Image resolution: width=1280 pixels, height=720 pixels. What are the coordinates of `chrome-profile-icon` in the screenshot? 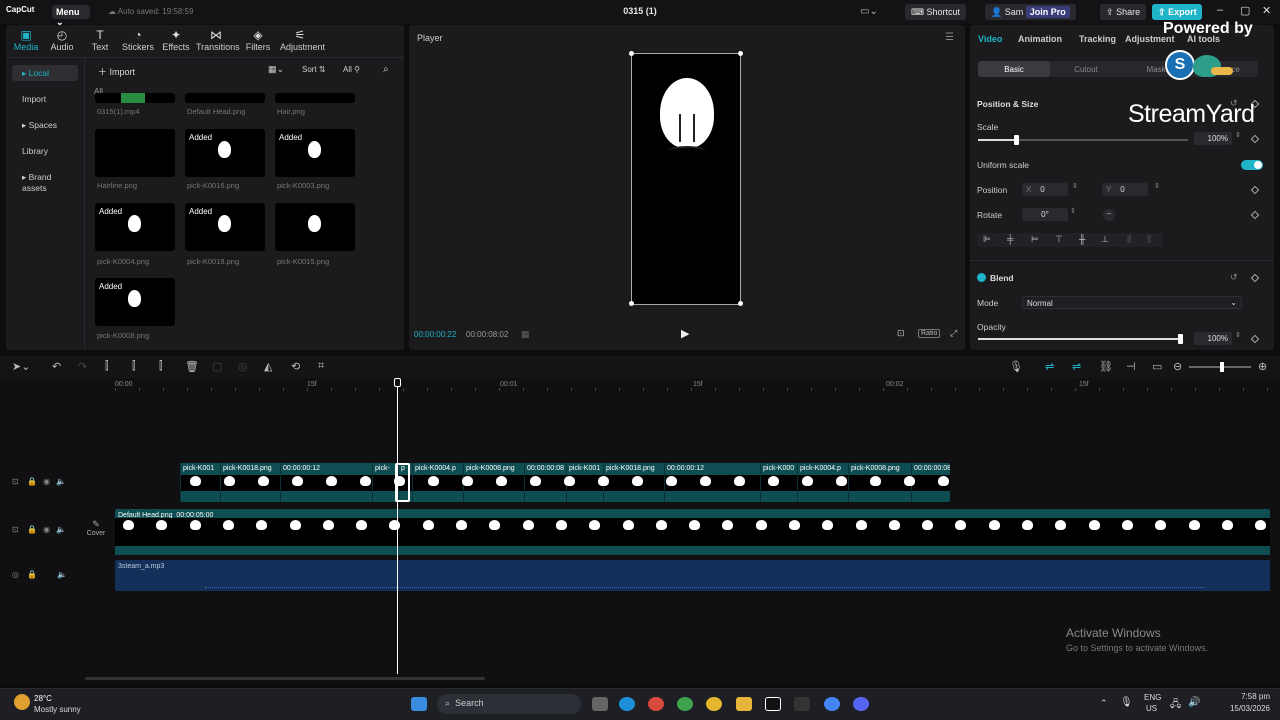 It's located at (685, 704).